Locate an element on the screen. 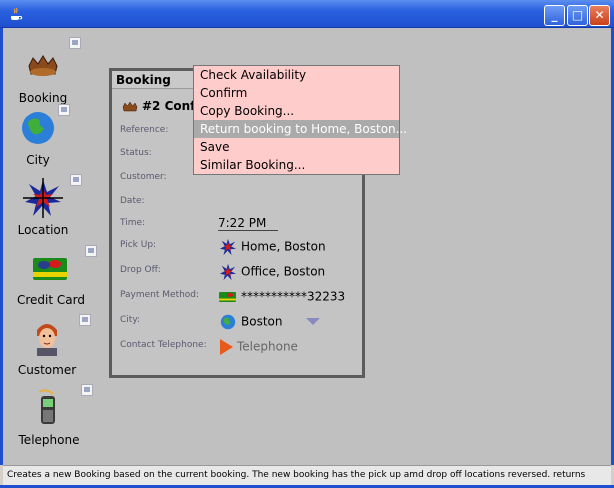 This screenshot has width=614, height=488. chevron-down-icon is located at coordinates (313, 322).